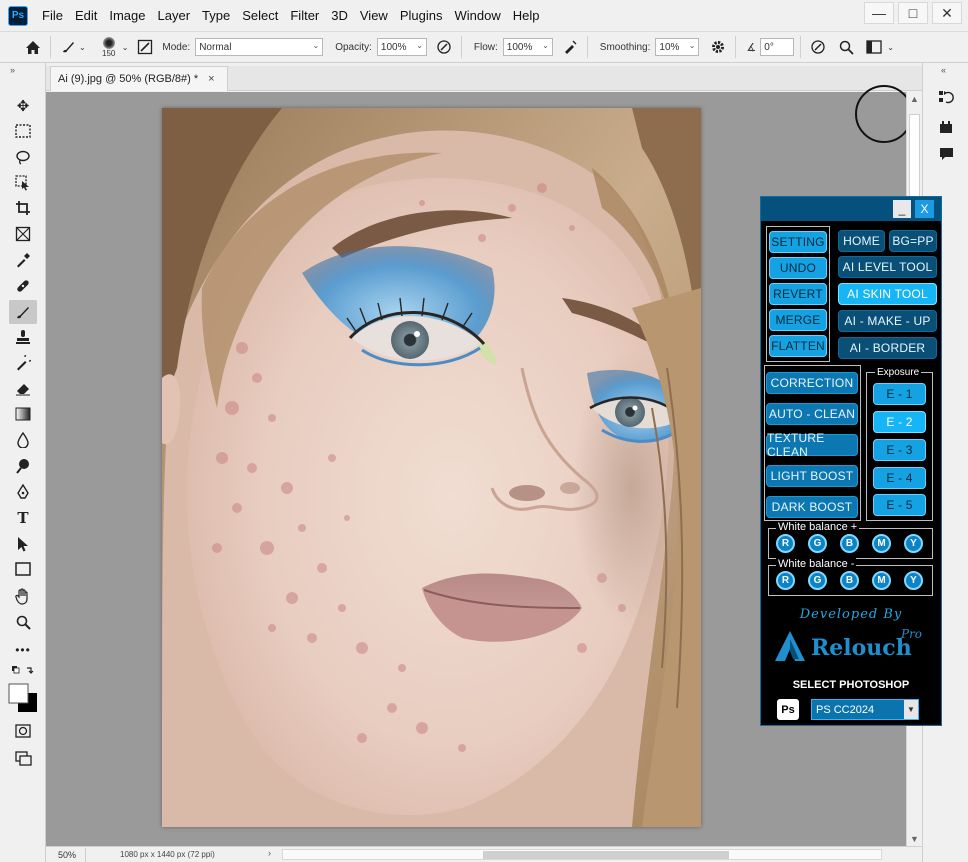 This screenshot has width=968, height=862. What do you see at coordinates (946, 127) in the screenshot?
I see `plugin-panel-icon` at bounding box center [946, 127].